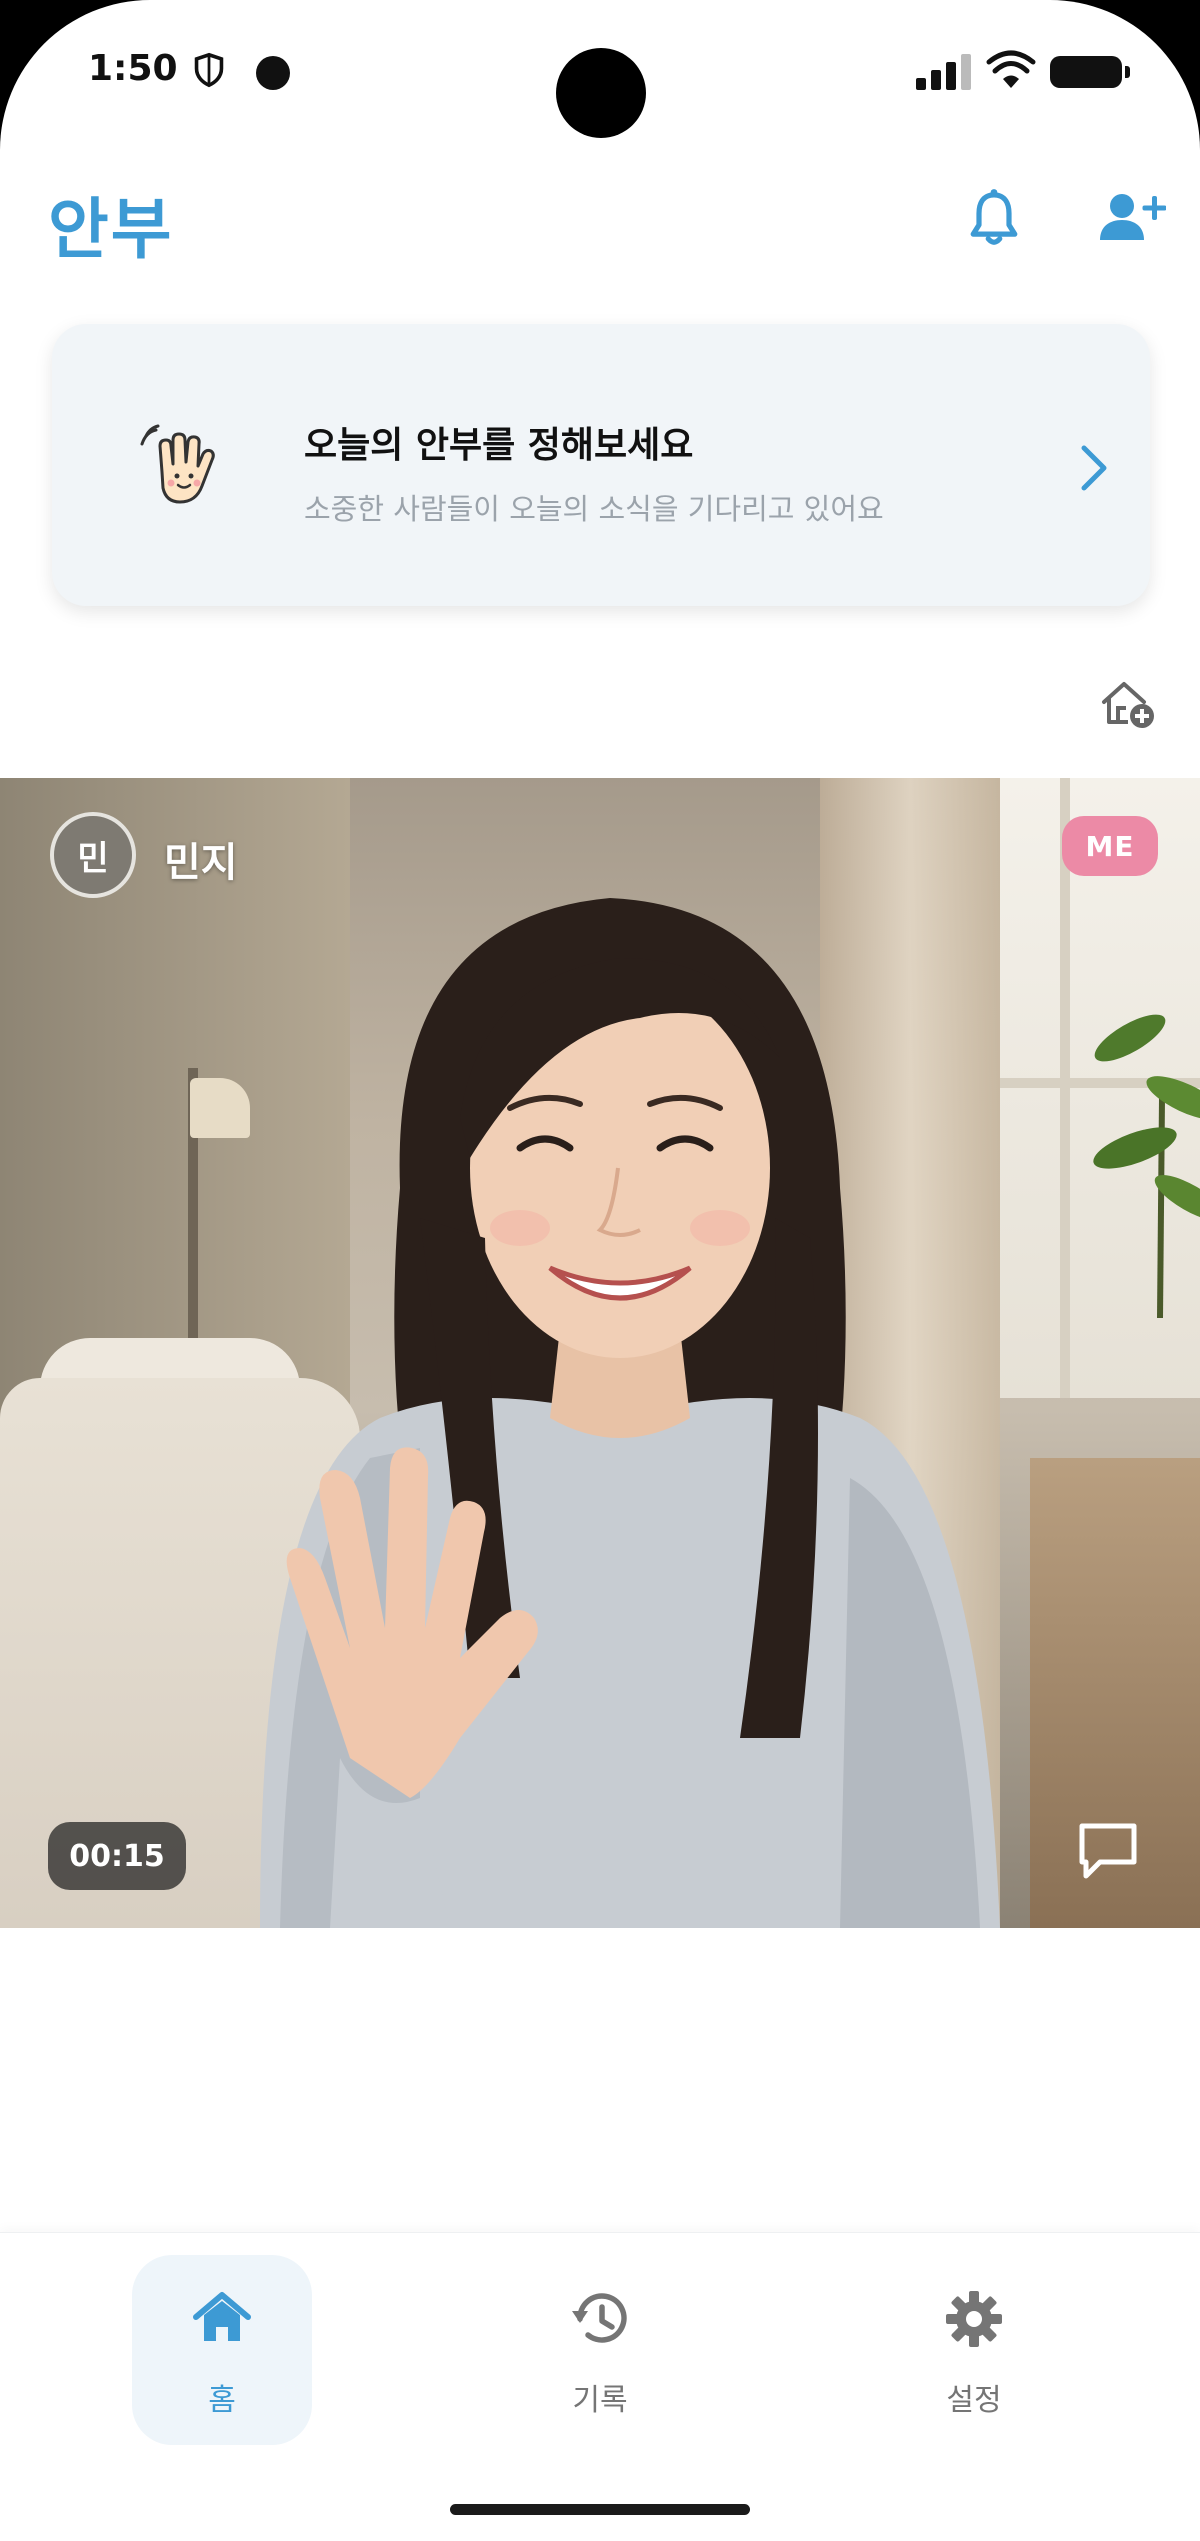 The image size is (1200, 2541). What do you see at coordinates (600, 2400) in the screenshot?
I see `nav-history-label: 기록` at bounding box center [600, 2400].